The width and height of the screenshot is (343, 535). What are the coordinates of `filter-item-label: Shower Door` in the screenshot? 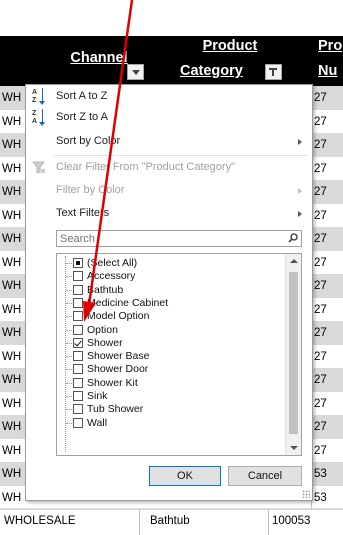 It's located at (118, 369).